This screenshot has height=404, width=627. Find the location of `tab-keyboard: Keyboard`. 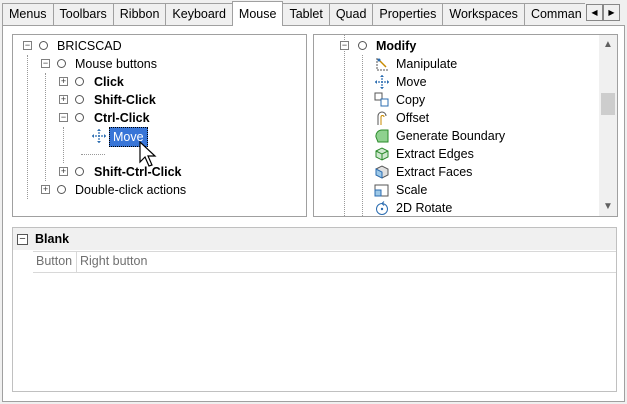

tab-keyboard: Keyboard is located at coordinates (199, 14).